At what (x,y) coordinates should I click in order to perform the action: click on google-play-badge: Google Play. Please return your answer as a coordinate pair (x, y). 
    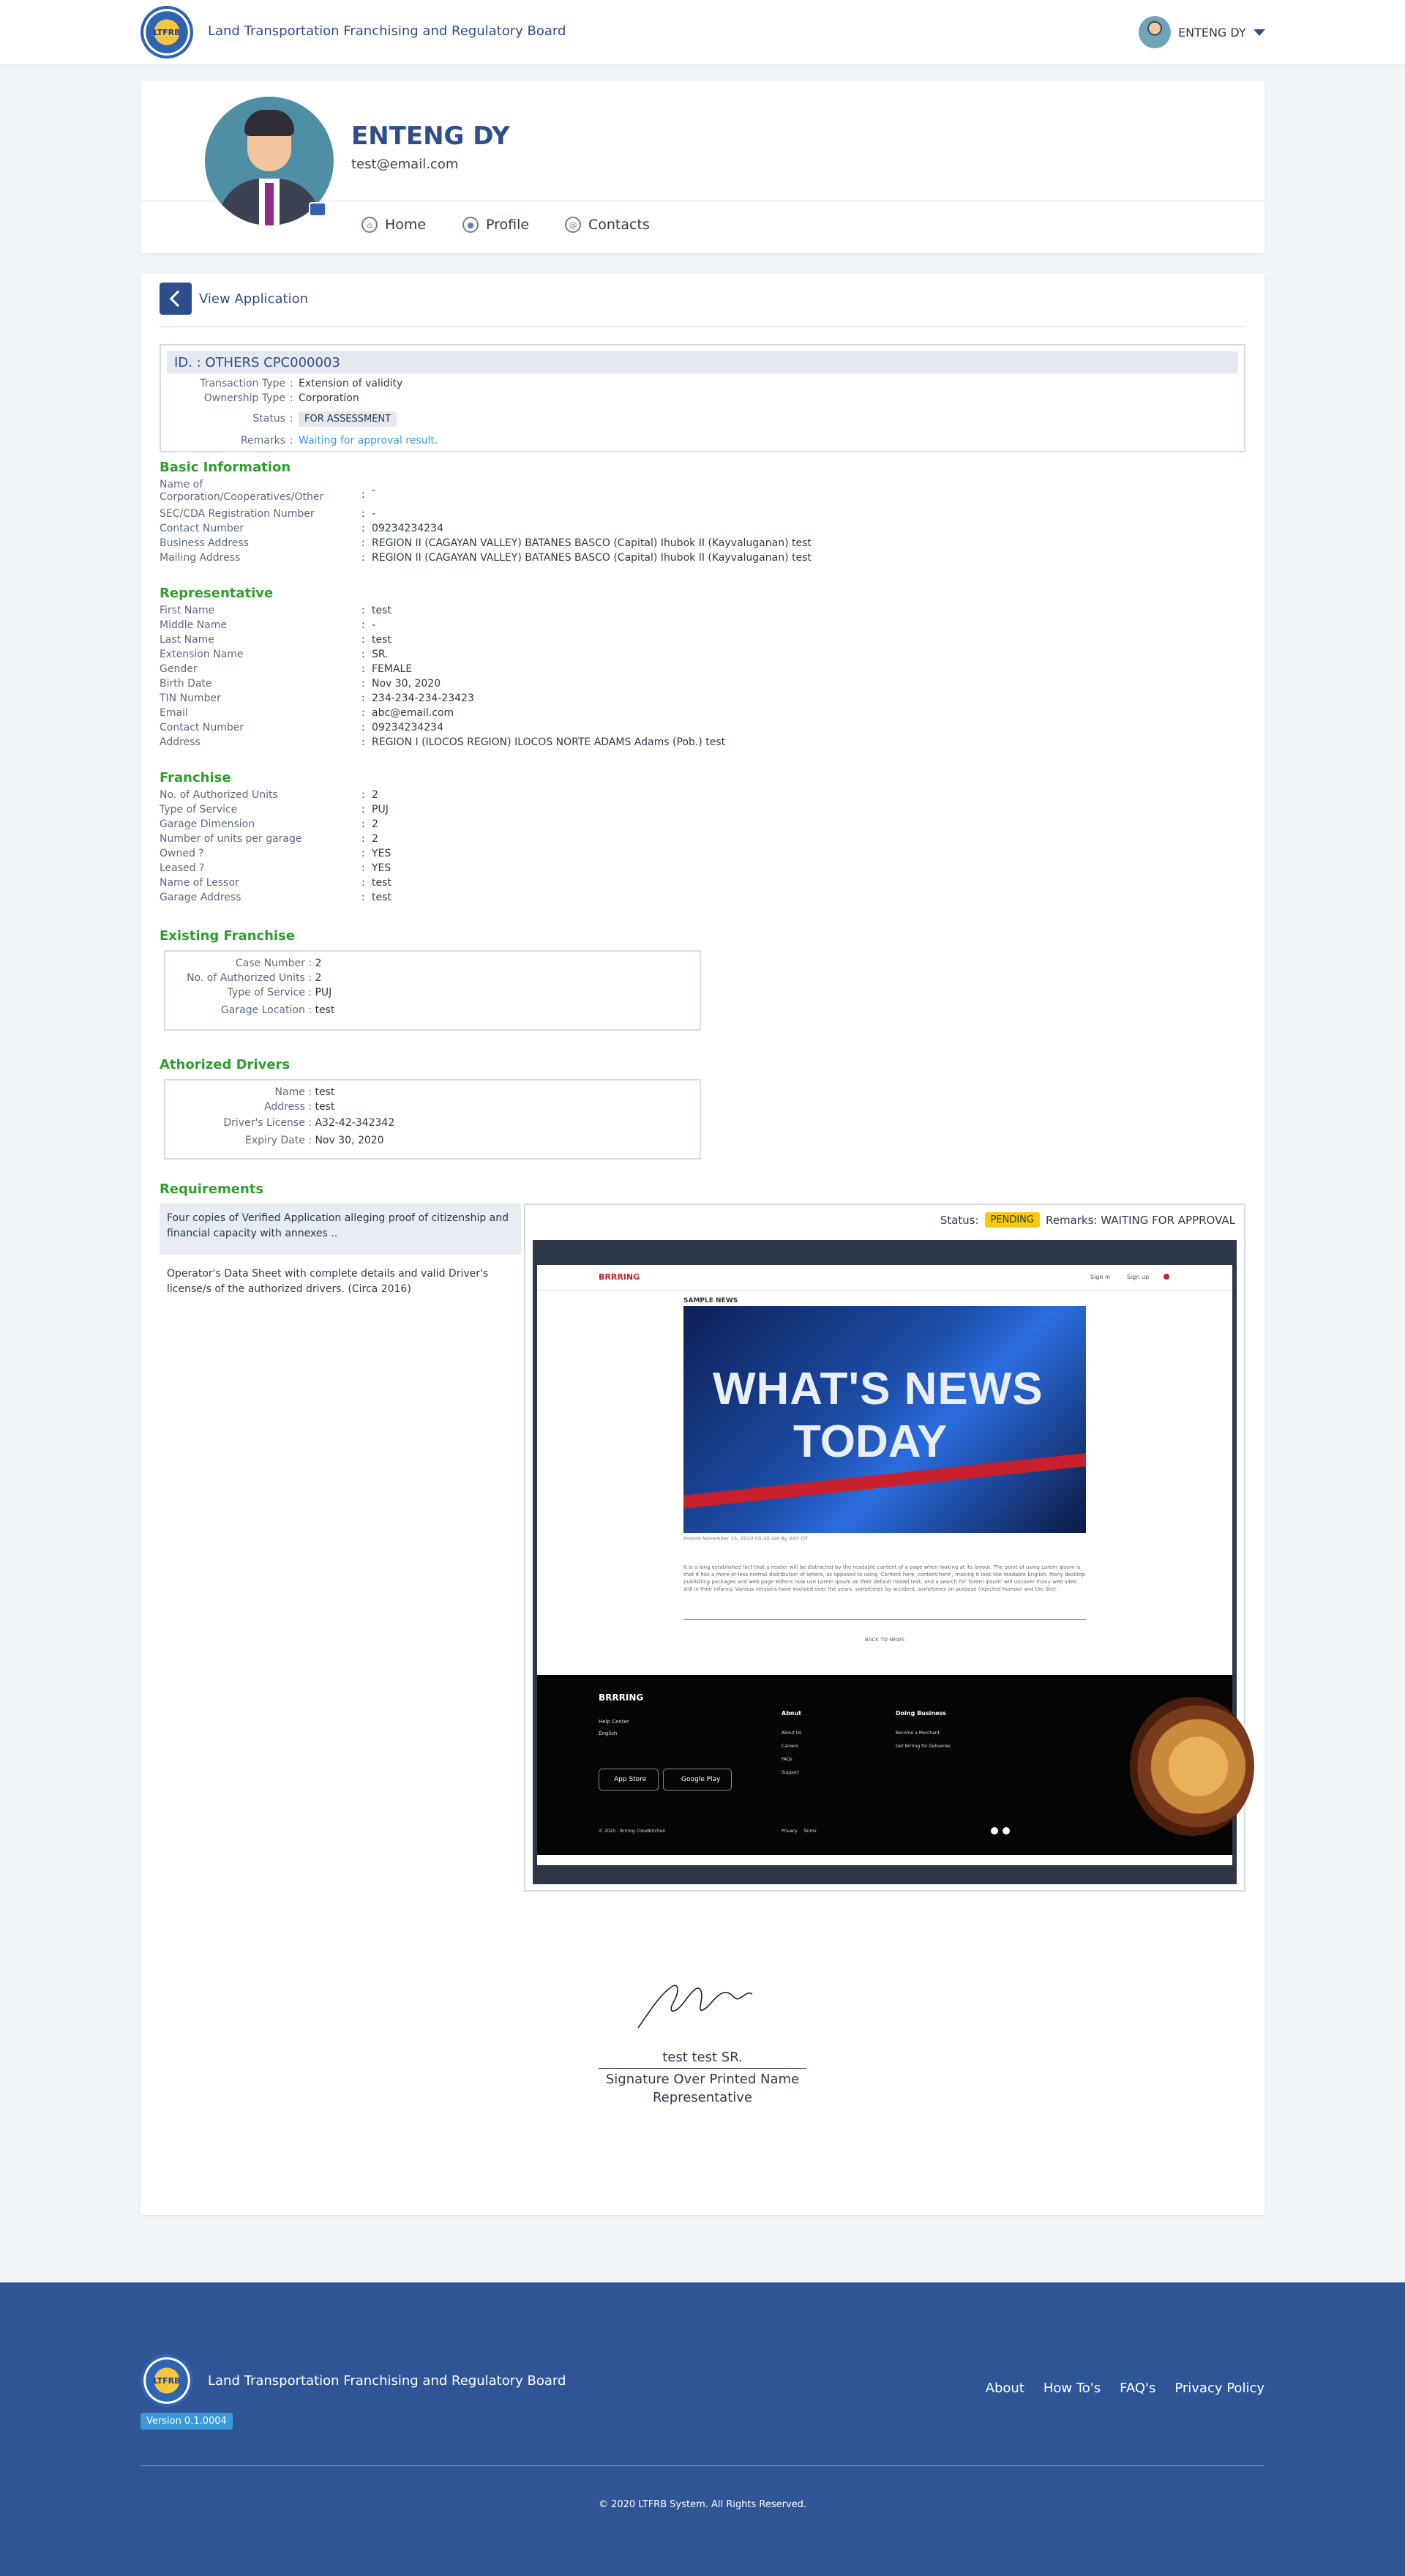
    Looking at the image, I should click on (697, 1780).